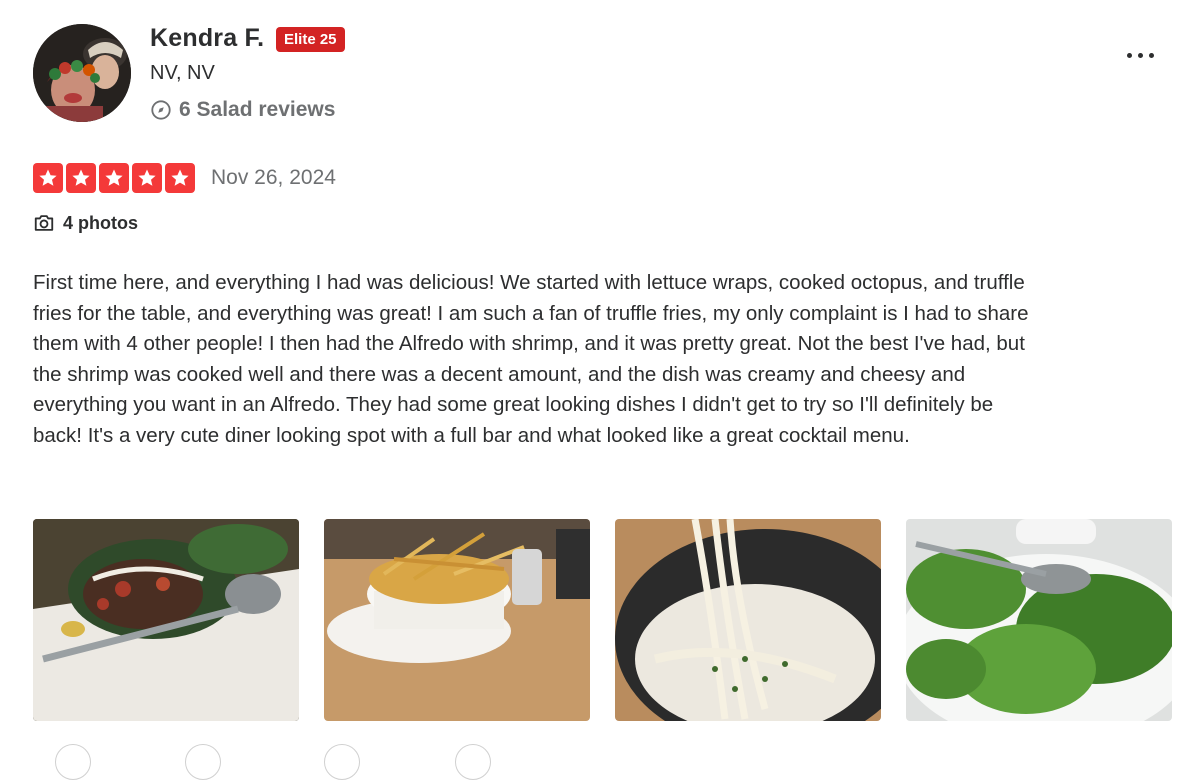 The width and height of the screenshot is (1200, 780). What do you see at coordinates (44, 223) in the screenshot?
I see `camera-icon` at bounding box center [44, 223].